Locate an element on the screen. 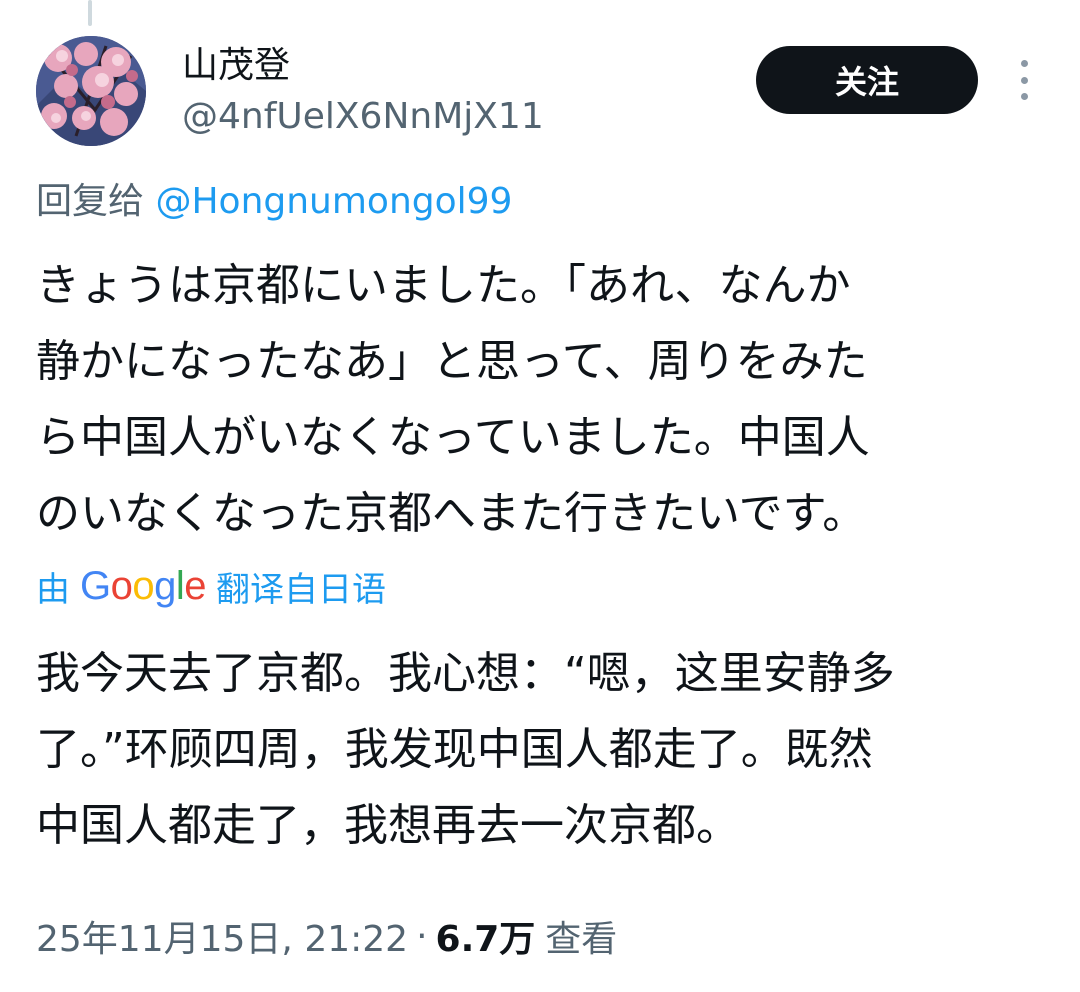 This screenshot has width=1080, height=992. google-logo-letter: l is located at coordinates (180, 585).